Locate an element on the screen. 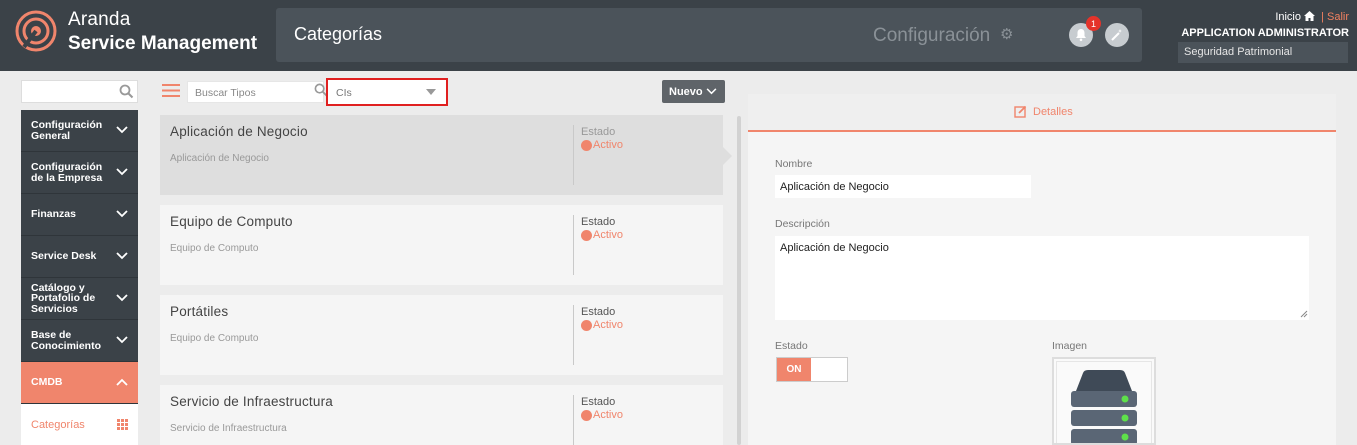 This screenshot has width=1357, height=445. notification-count-badge: 1 is located at coordinates (1093, 23).